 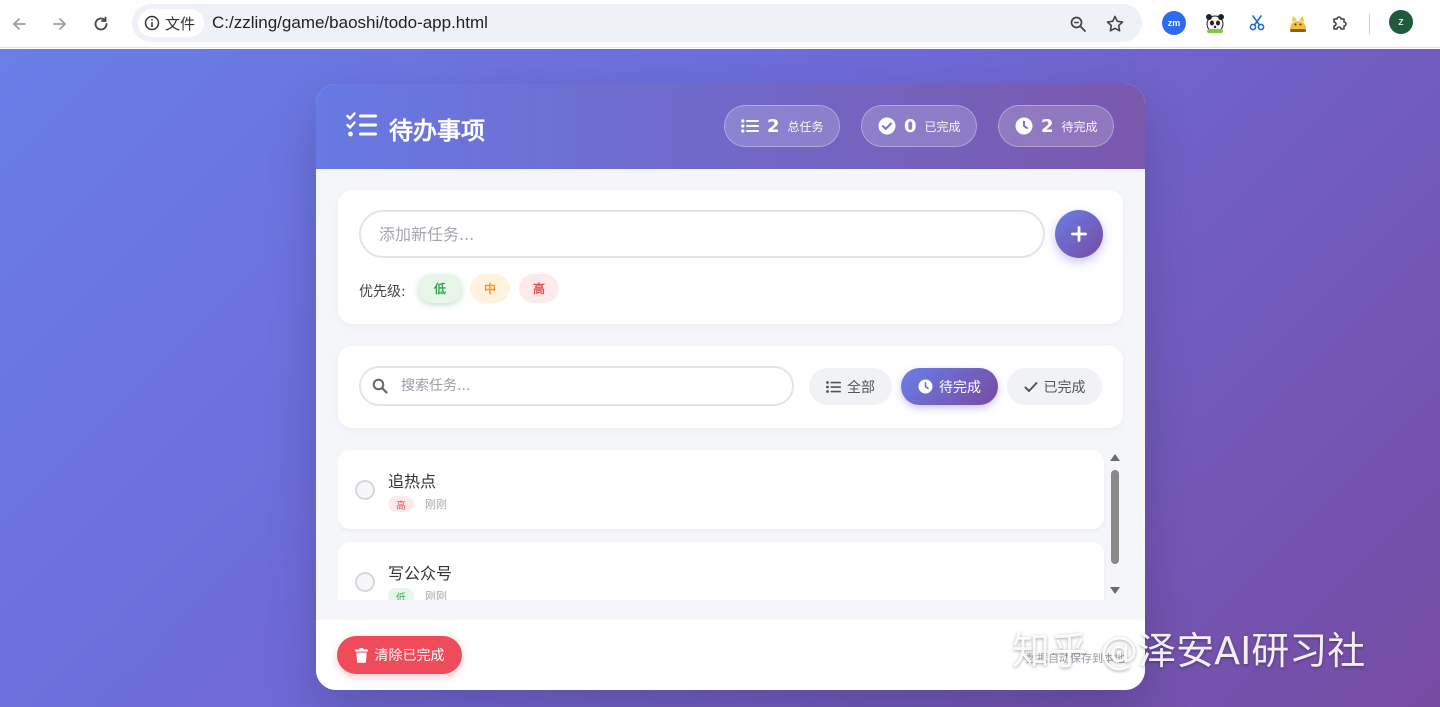 I want to click on reload-button, so click(x=101, y=24).